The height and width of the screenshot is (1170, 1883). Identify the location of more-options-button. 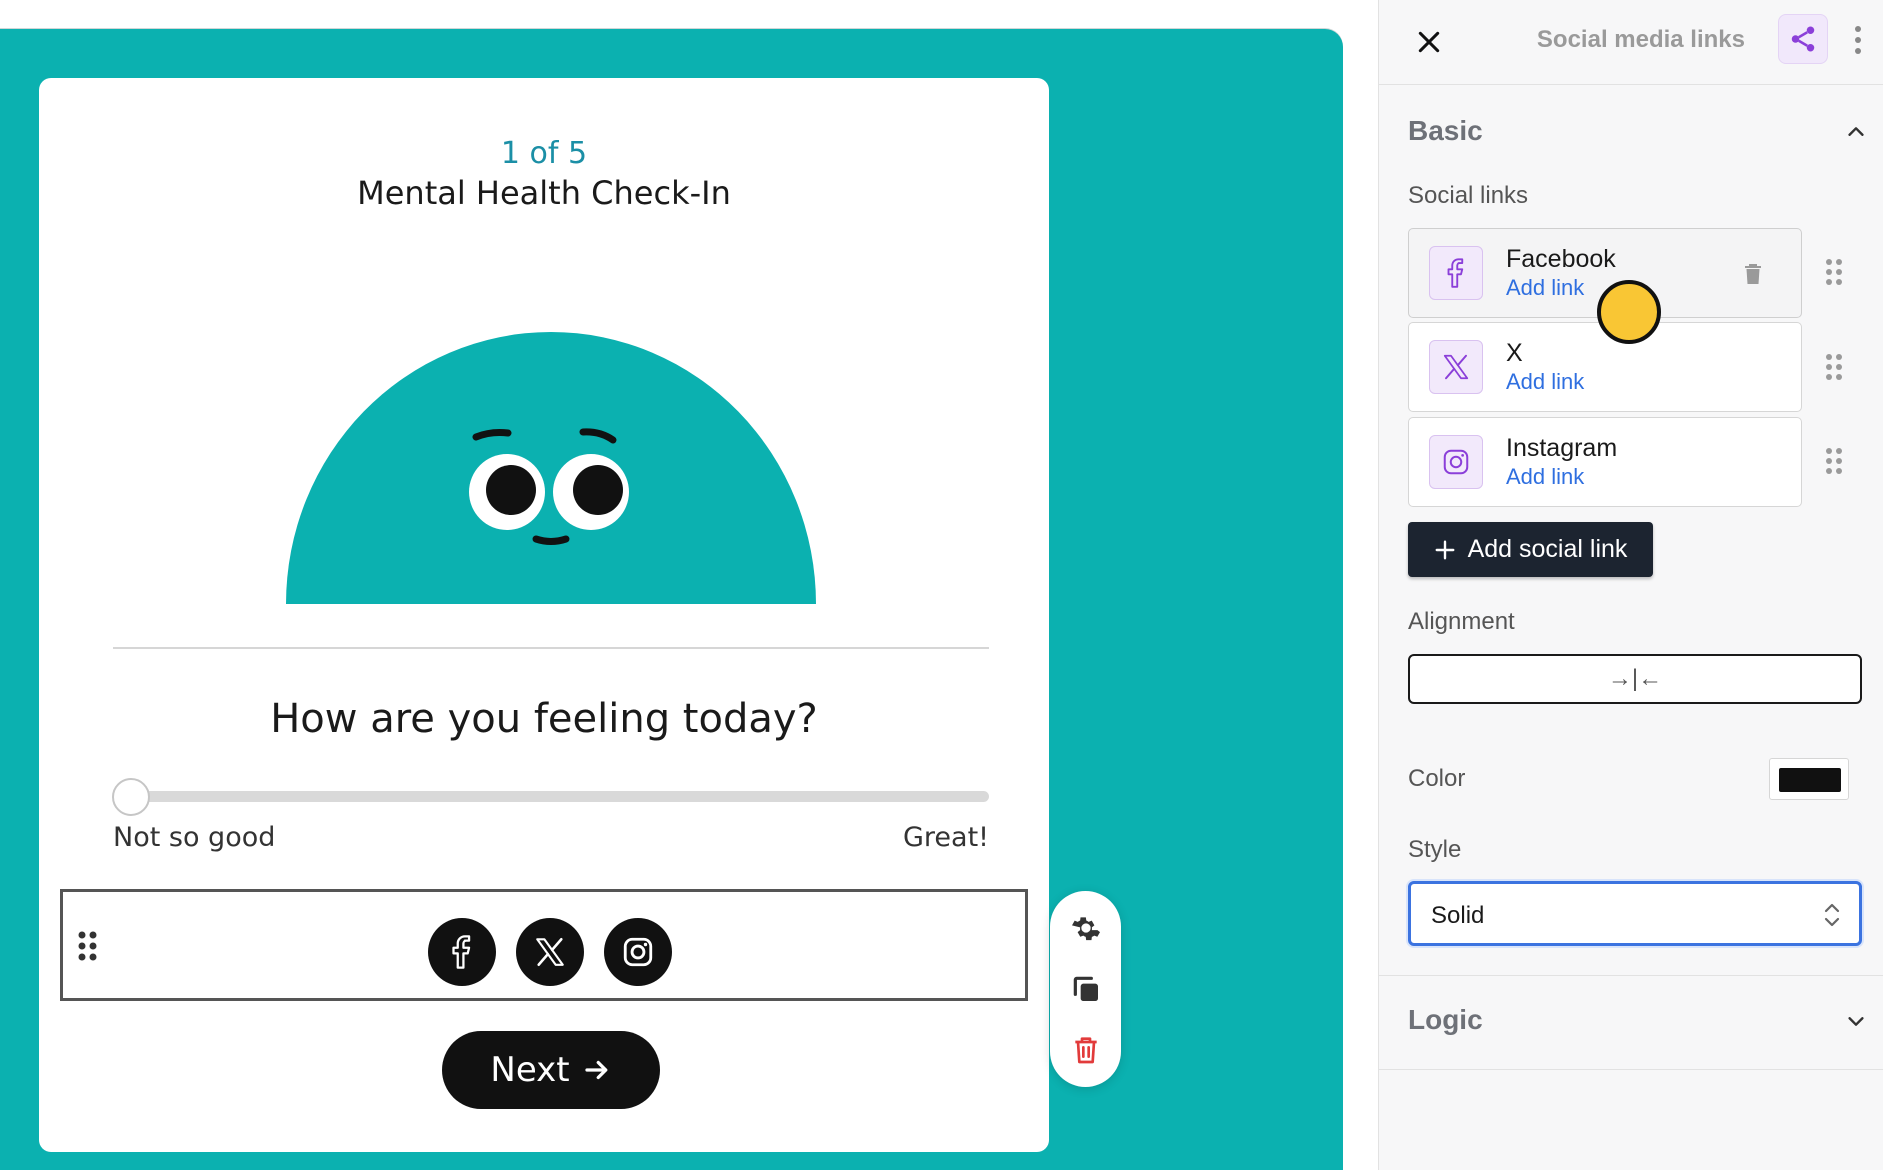
(1858, 40).